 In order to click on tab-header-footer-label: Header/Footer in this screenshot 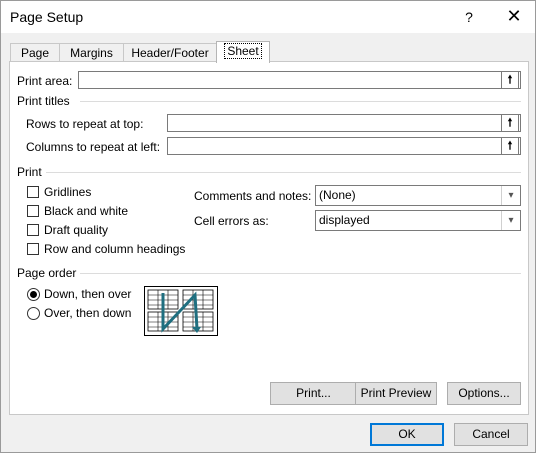, I will do `click(170, 53)`.